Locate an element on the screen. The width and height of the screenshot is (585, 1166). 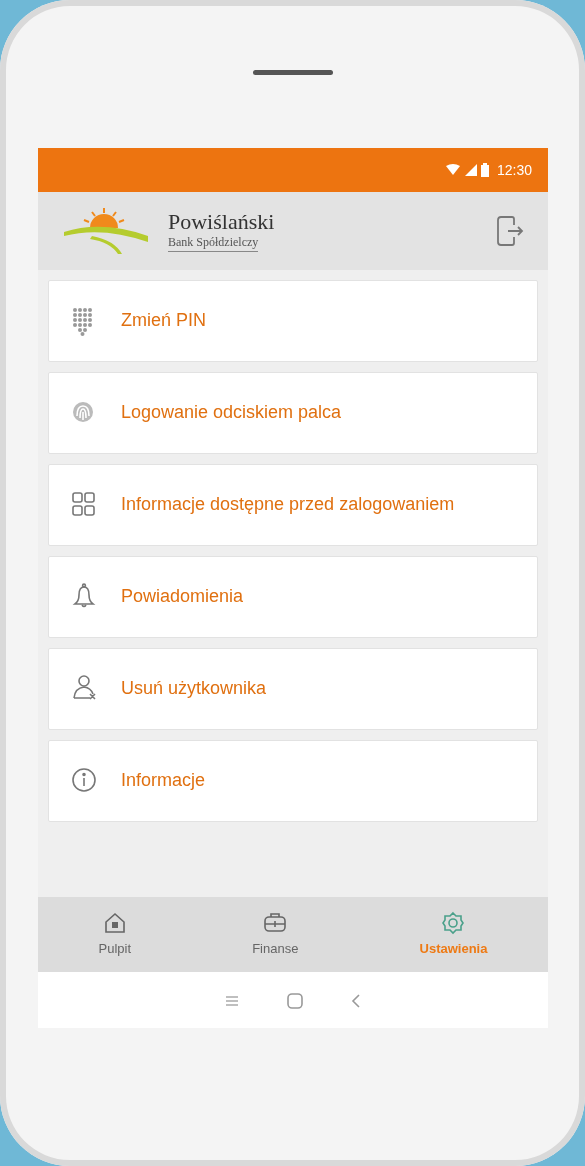
menu-item: Informacje is located at coordinates (293, 781).